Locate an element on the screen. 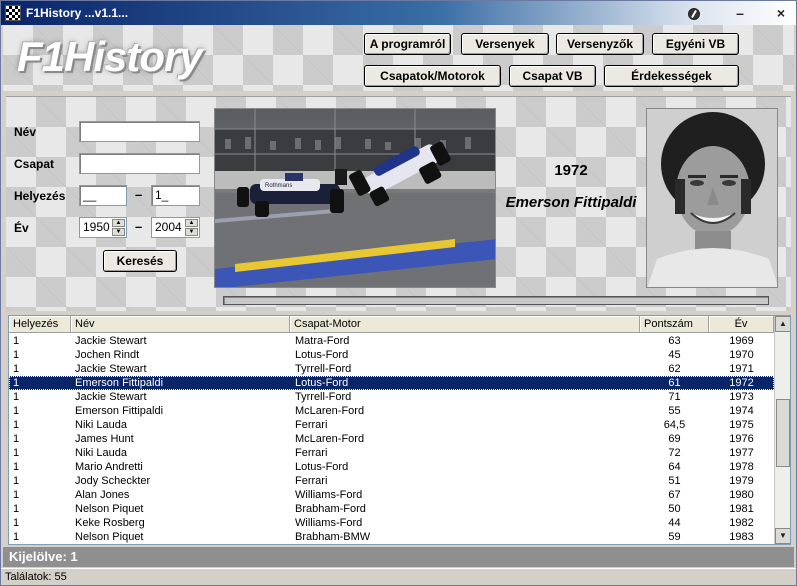  scrollbar-thumb is located at coordinates (783, 433).